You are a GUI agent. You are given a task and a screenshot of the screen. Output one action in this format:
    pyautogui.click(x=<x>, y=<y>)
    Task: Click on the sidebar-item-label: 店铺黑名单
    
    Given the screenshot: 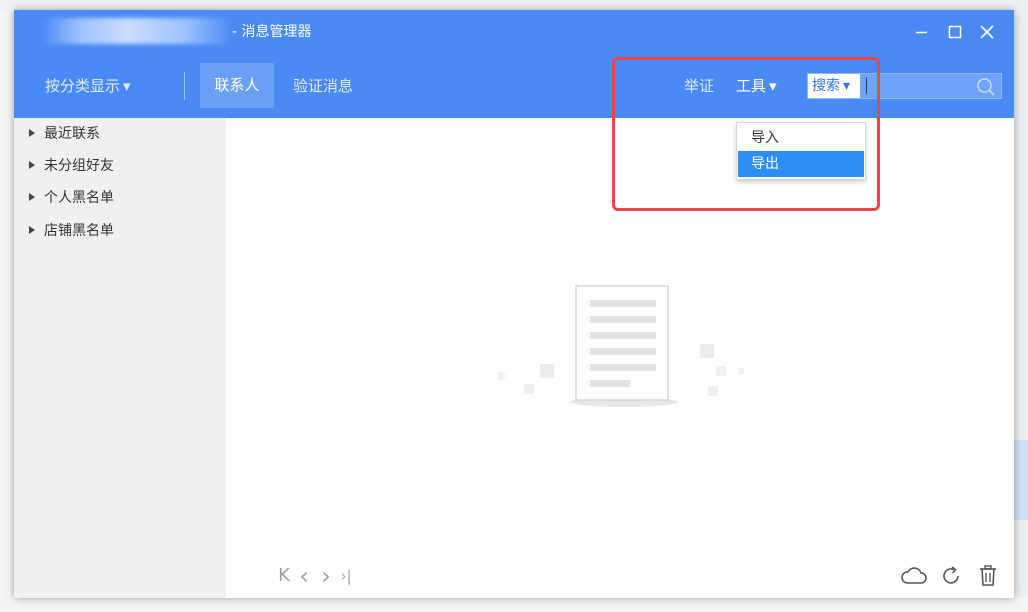 What is the action you would take?
    pyautogui.click(x=79, y=231)
    